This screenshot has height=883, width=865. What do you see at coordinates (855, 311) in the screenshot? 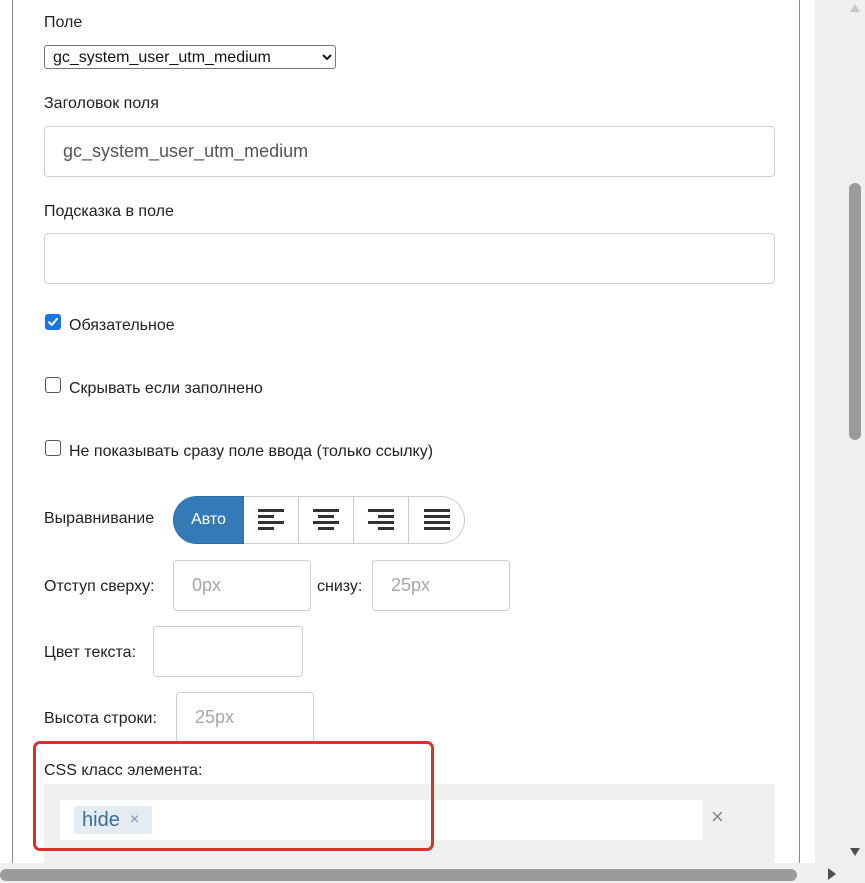
I see `vertical-scrollbar-thumb` at bounding box center [855, 311].